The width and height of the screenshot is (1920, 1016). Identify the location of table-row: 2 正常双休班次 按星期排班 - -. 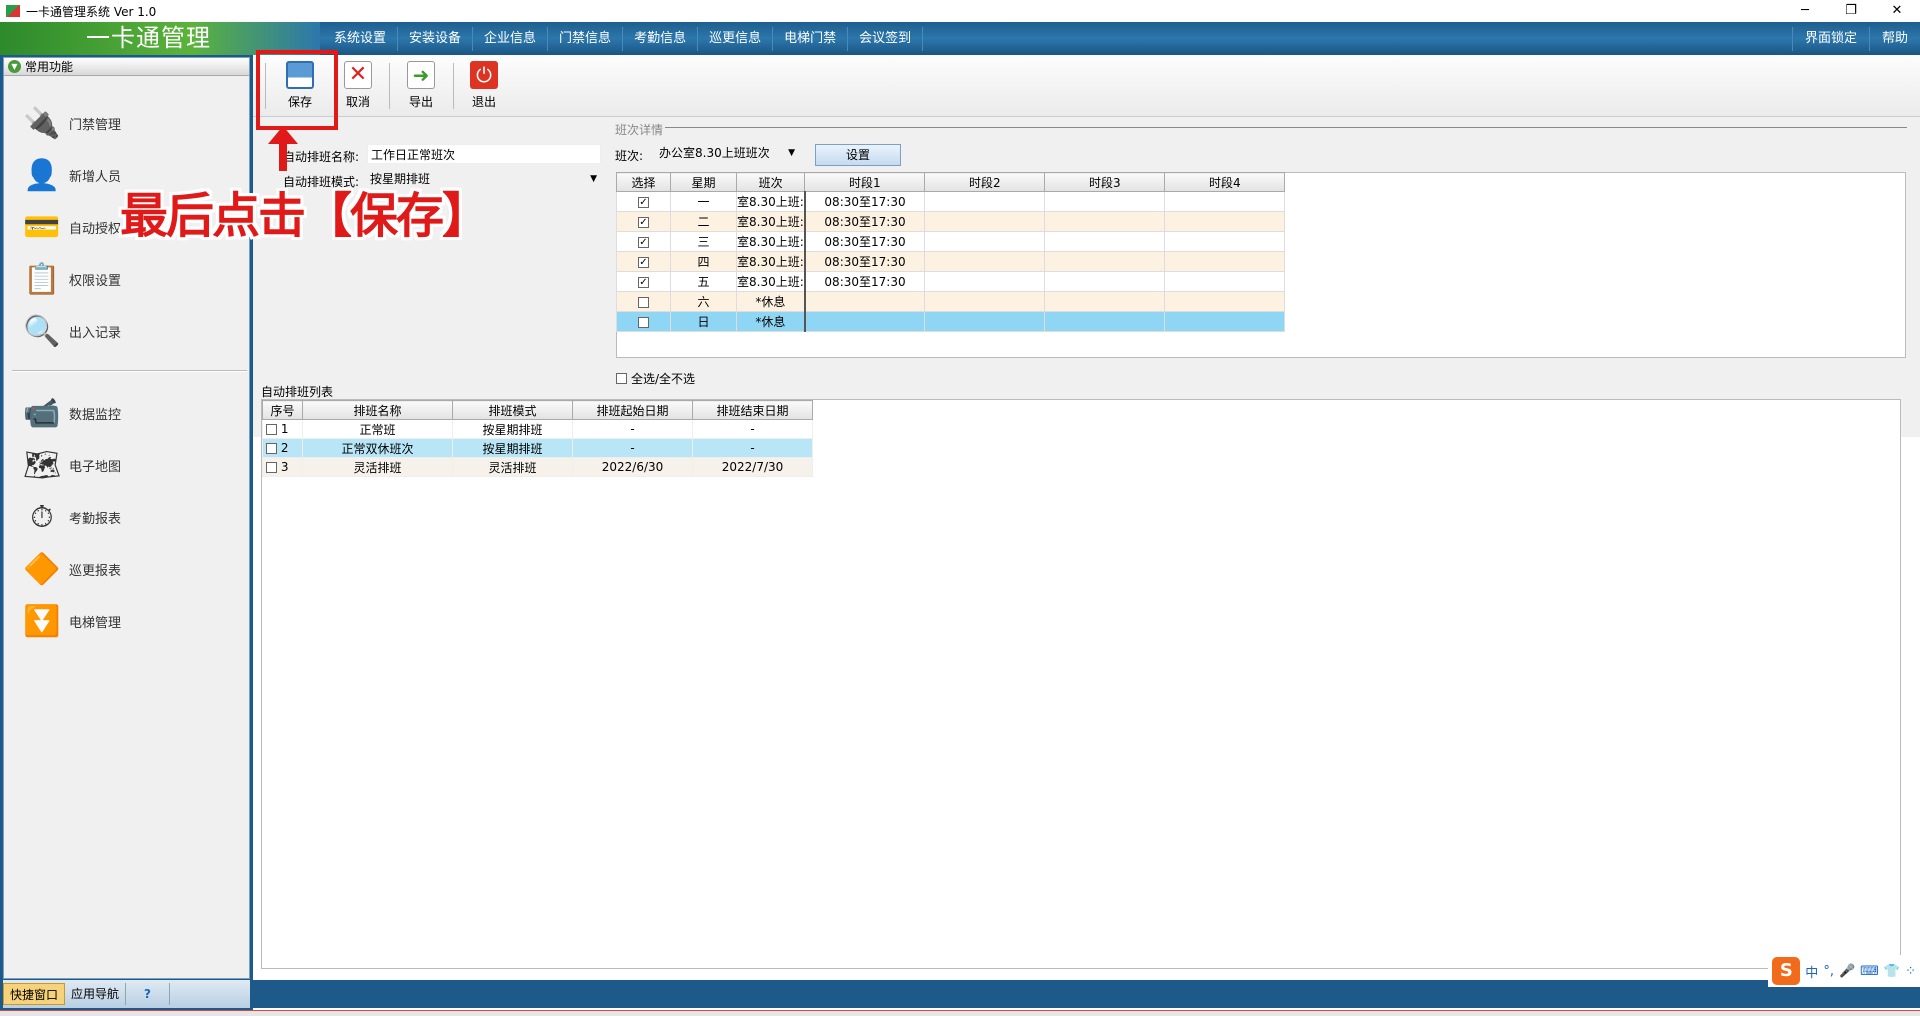
(537, 448).